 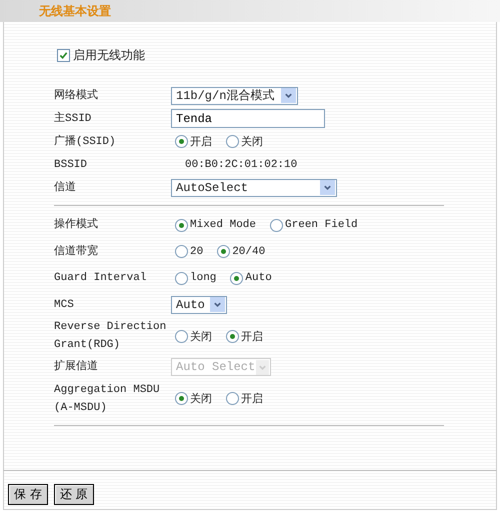 I want to click on form-button: 保 存, so click(x=28, y=494).